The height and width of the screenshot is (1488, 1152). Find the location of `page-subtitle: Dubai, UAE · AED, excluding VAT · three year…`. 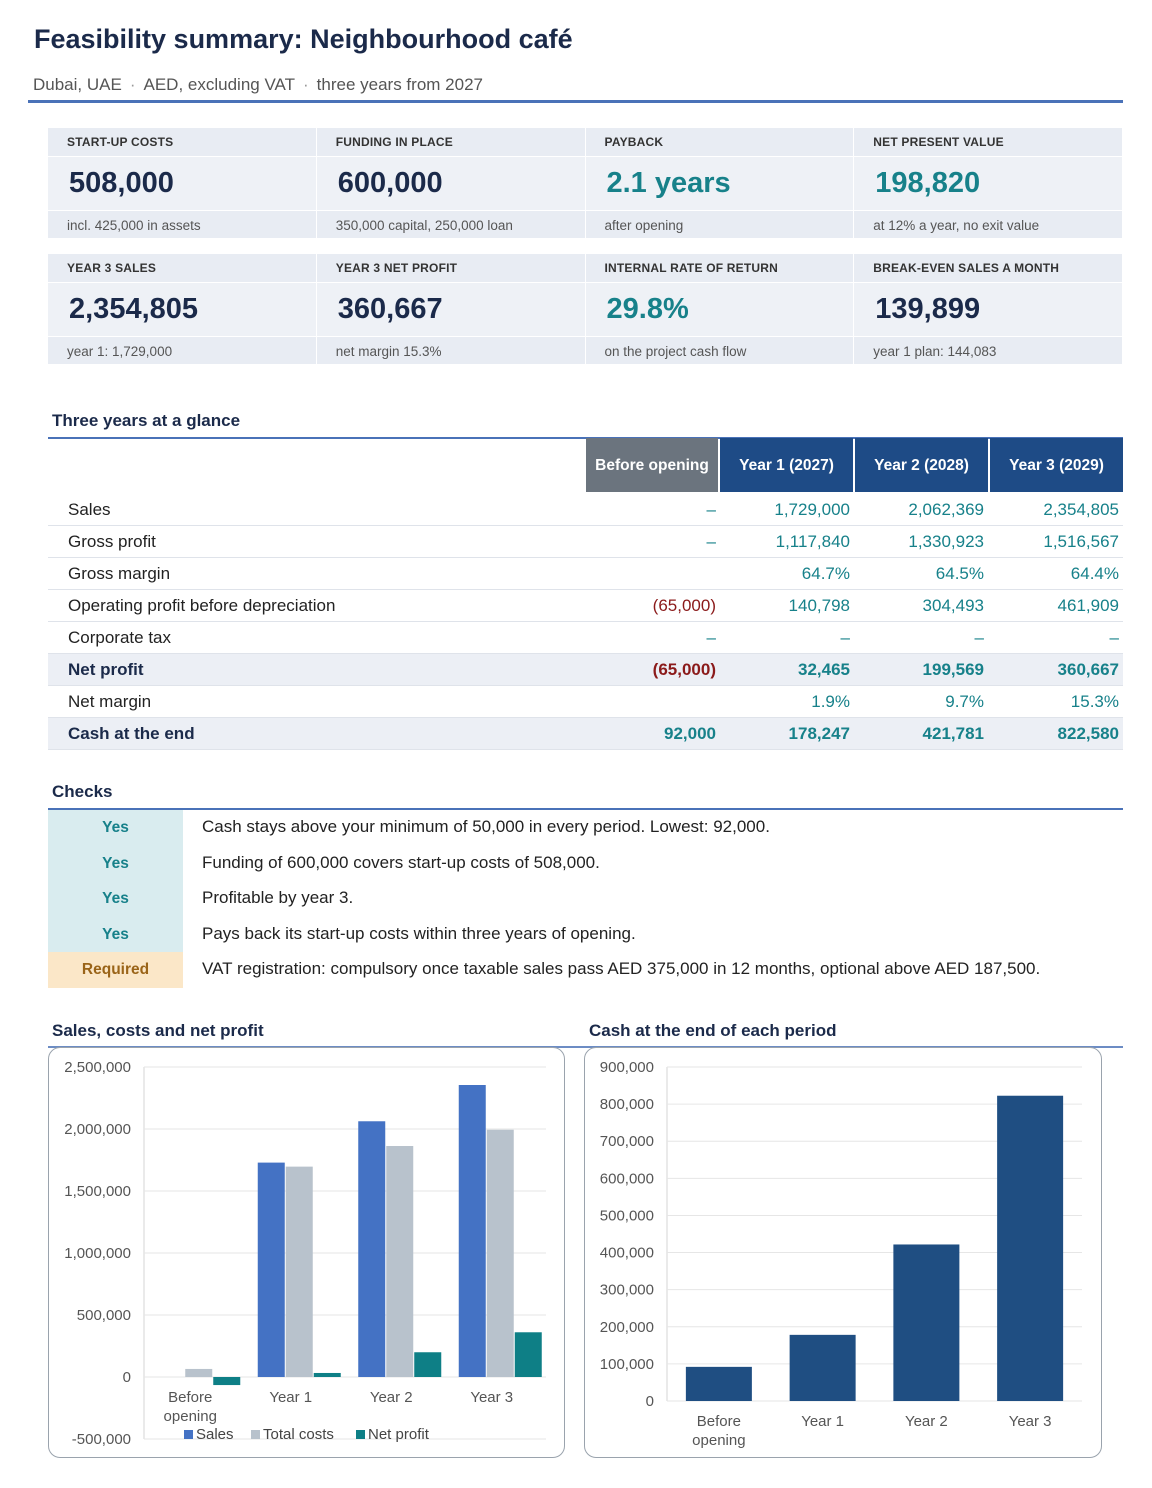

page-subtitle: Dubai, UAE · AED, excluding VAT · three year… is located at coordinates (258, 85).